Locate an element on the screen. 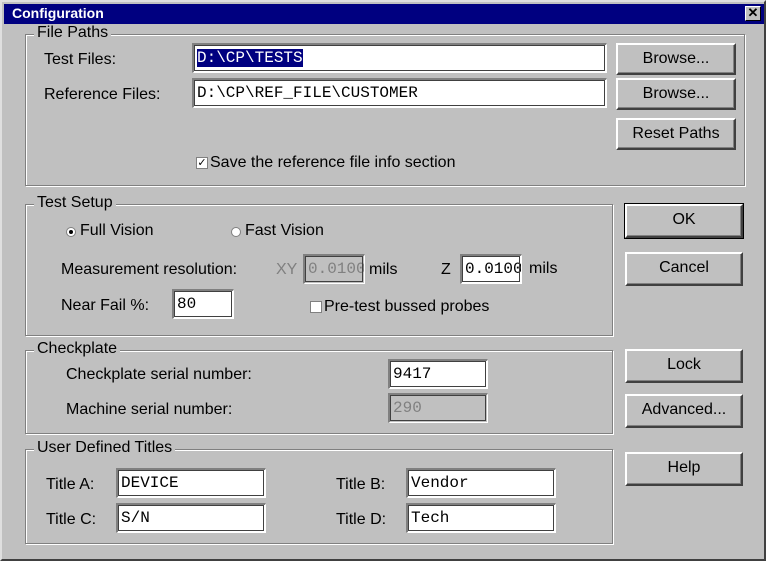 This screenshot has width=766, height=561. lock-label: Lock is located at coordinates (684, 364).